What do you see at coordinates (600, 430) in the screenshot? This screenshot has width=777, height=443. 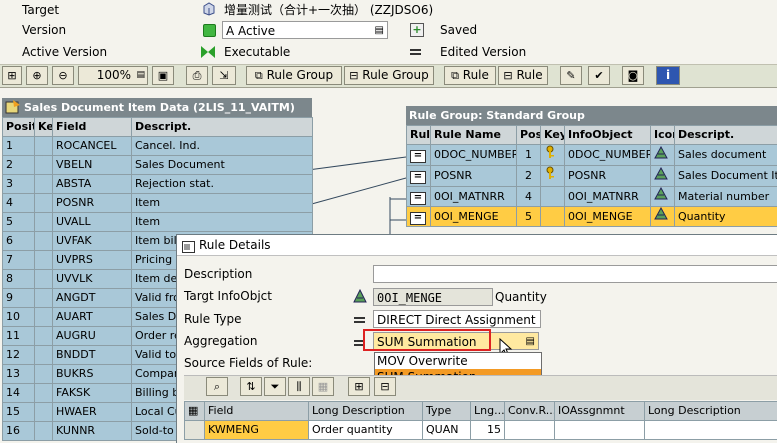 I see `io-assignment-cell` at bounding box center [600, 430].